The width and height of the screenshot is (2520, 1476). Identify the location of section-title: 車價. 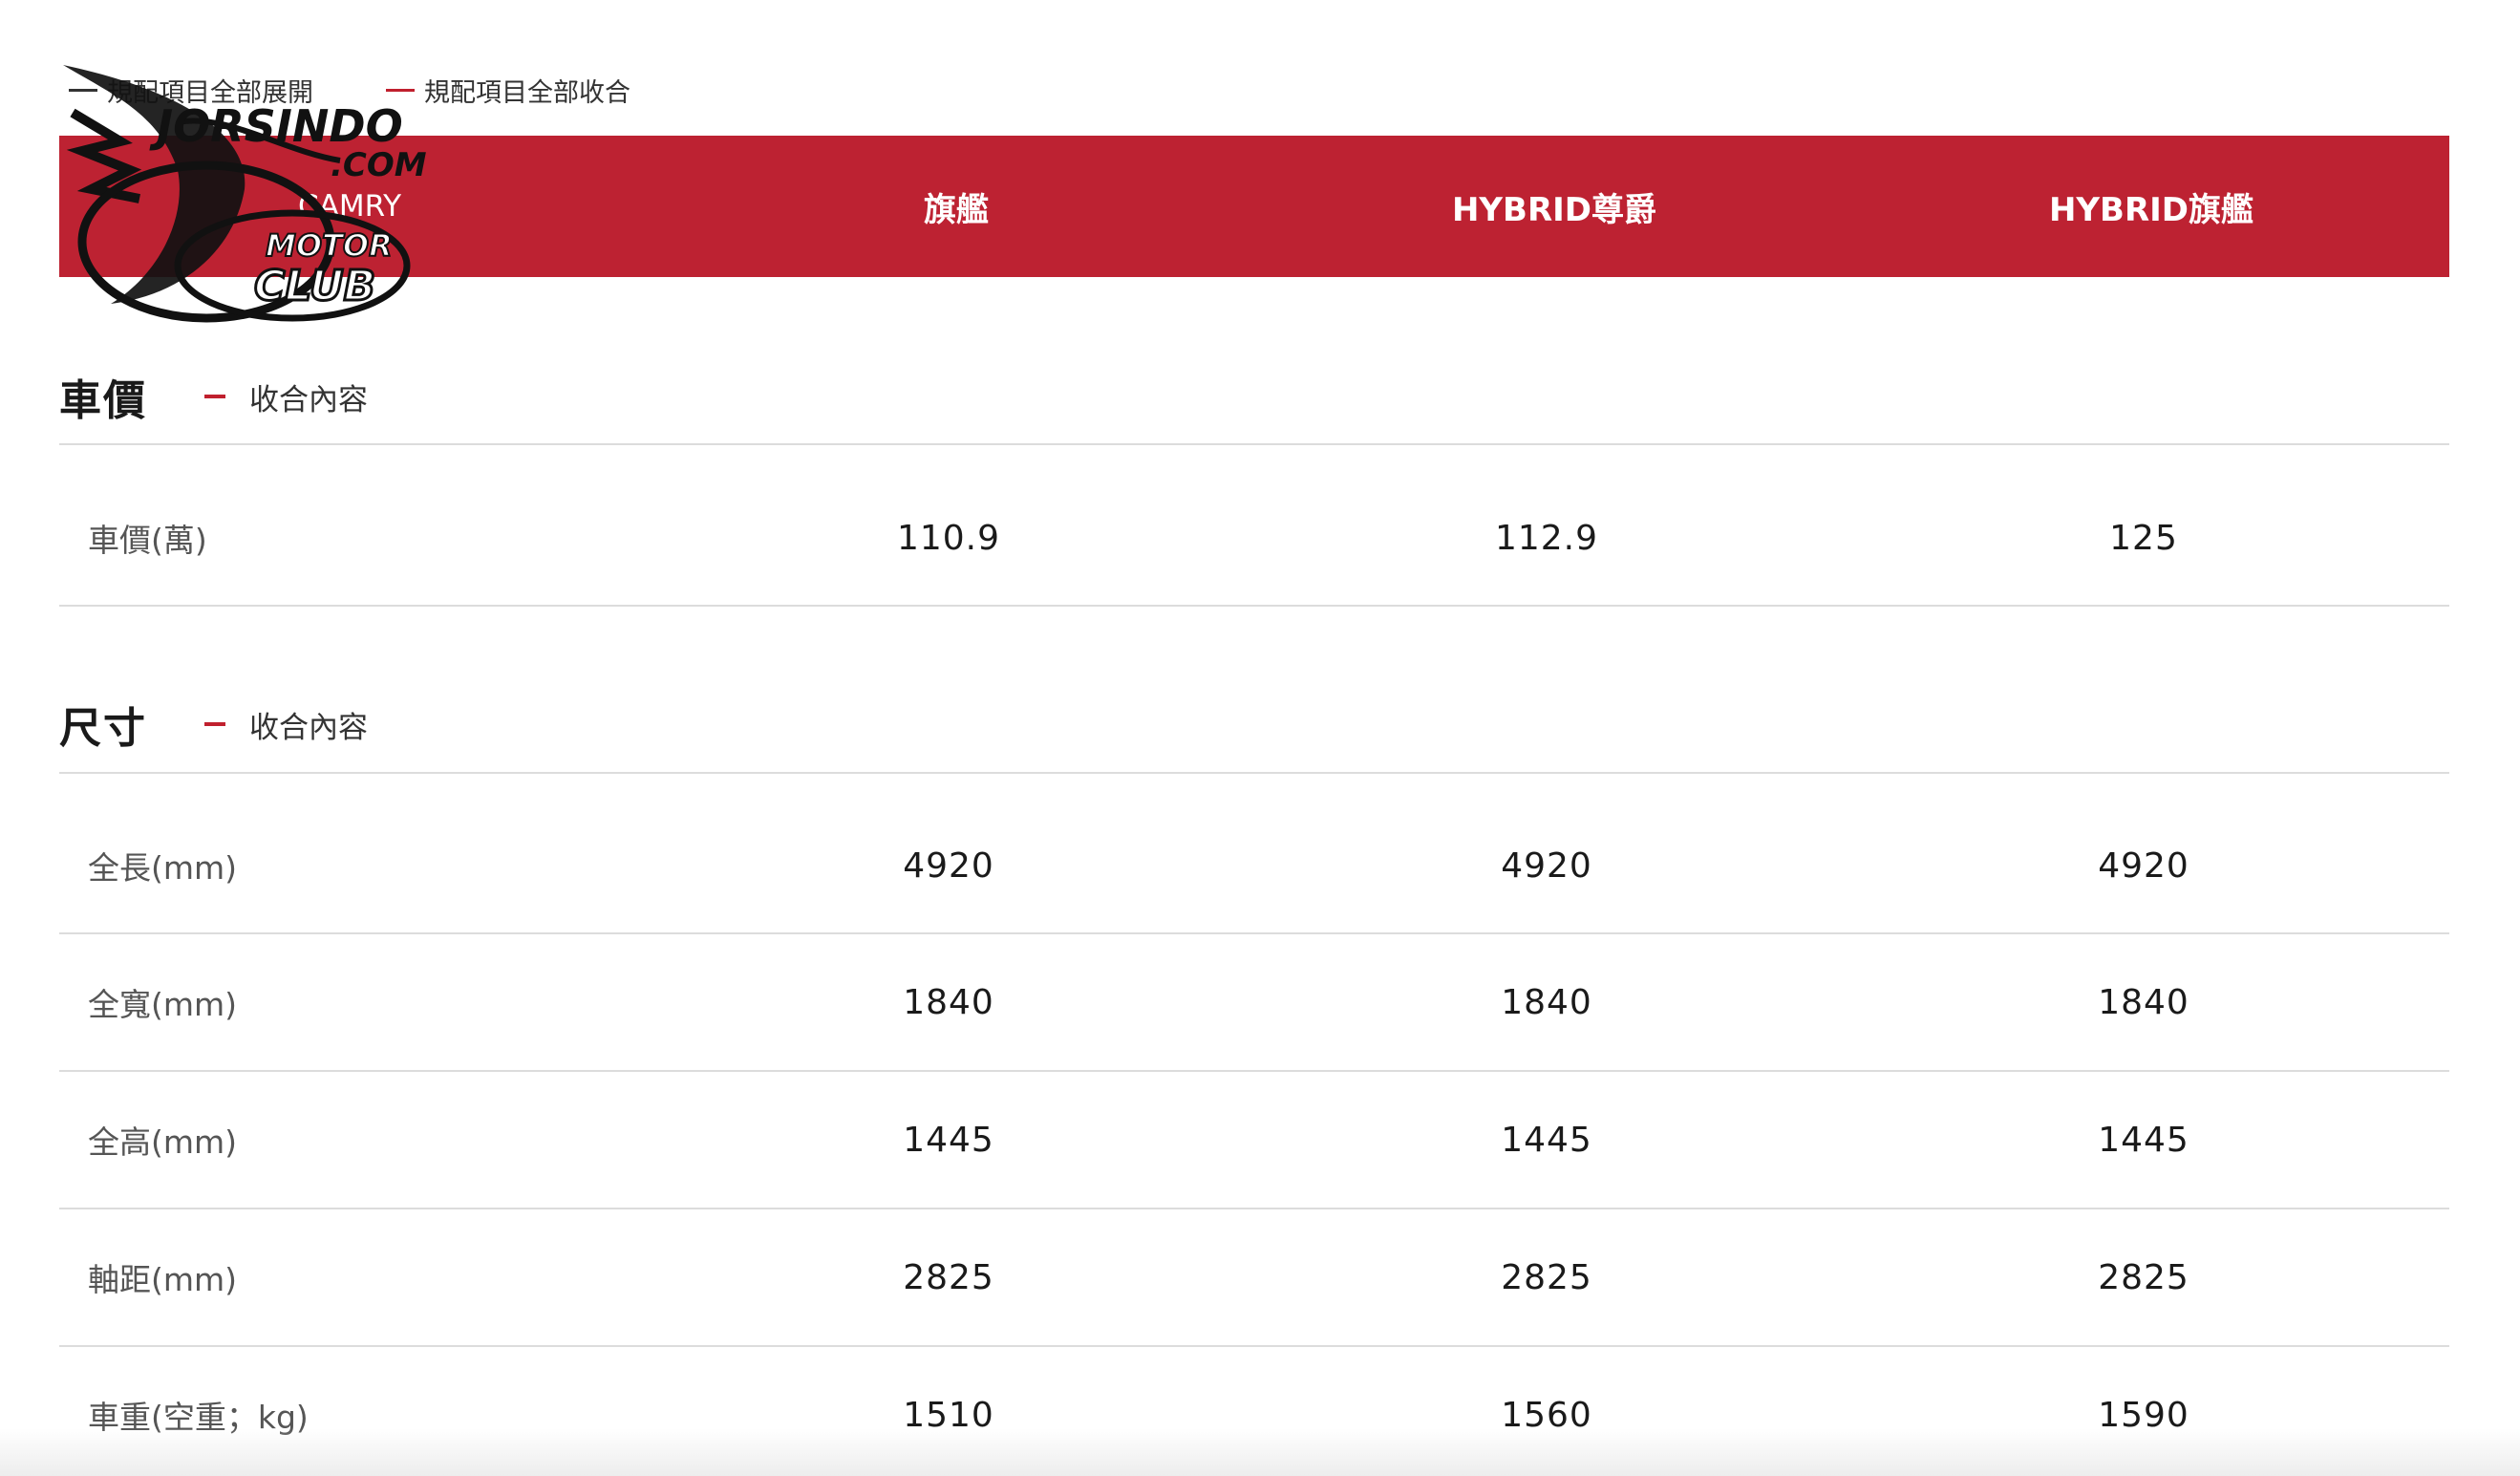
(103, 400).